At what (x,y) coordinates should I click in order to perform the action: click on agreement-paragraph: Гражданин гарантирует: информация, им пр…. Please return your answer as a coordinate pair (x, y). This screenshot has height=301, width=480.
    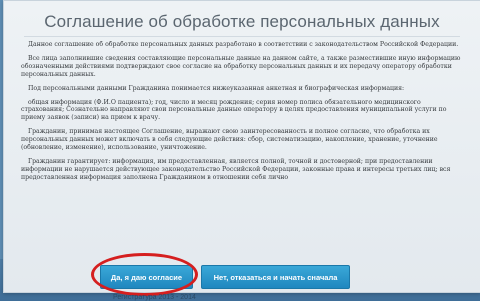
    Looking at the image, I should click on (236, 169).